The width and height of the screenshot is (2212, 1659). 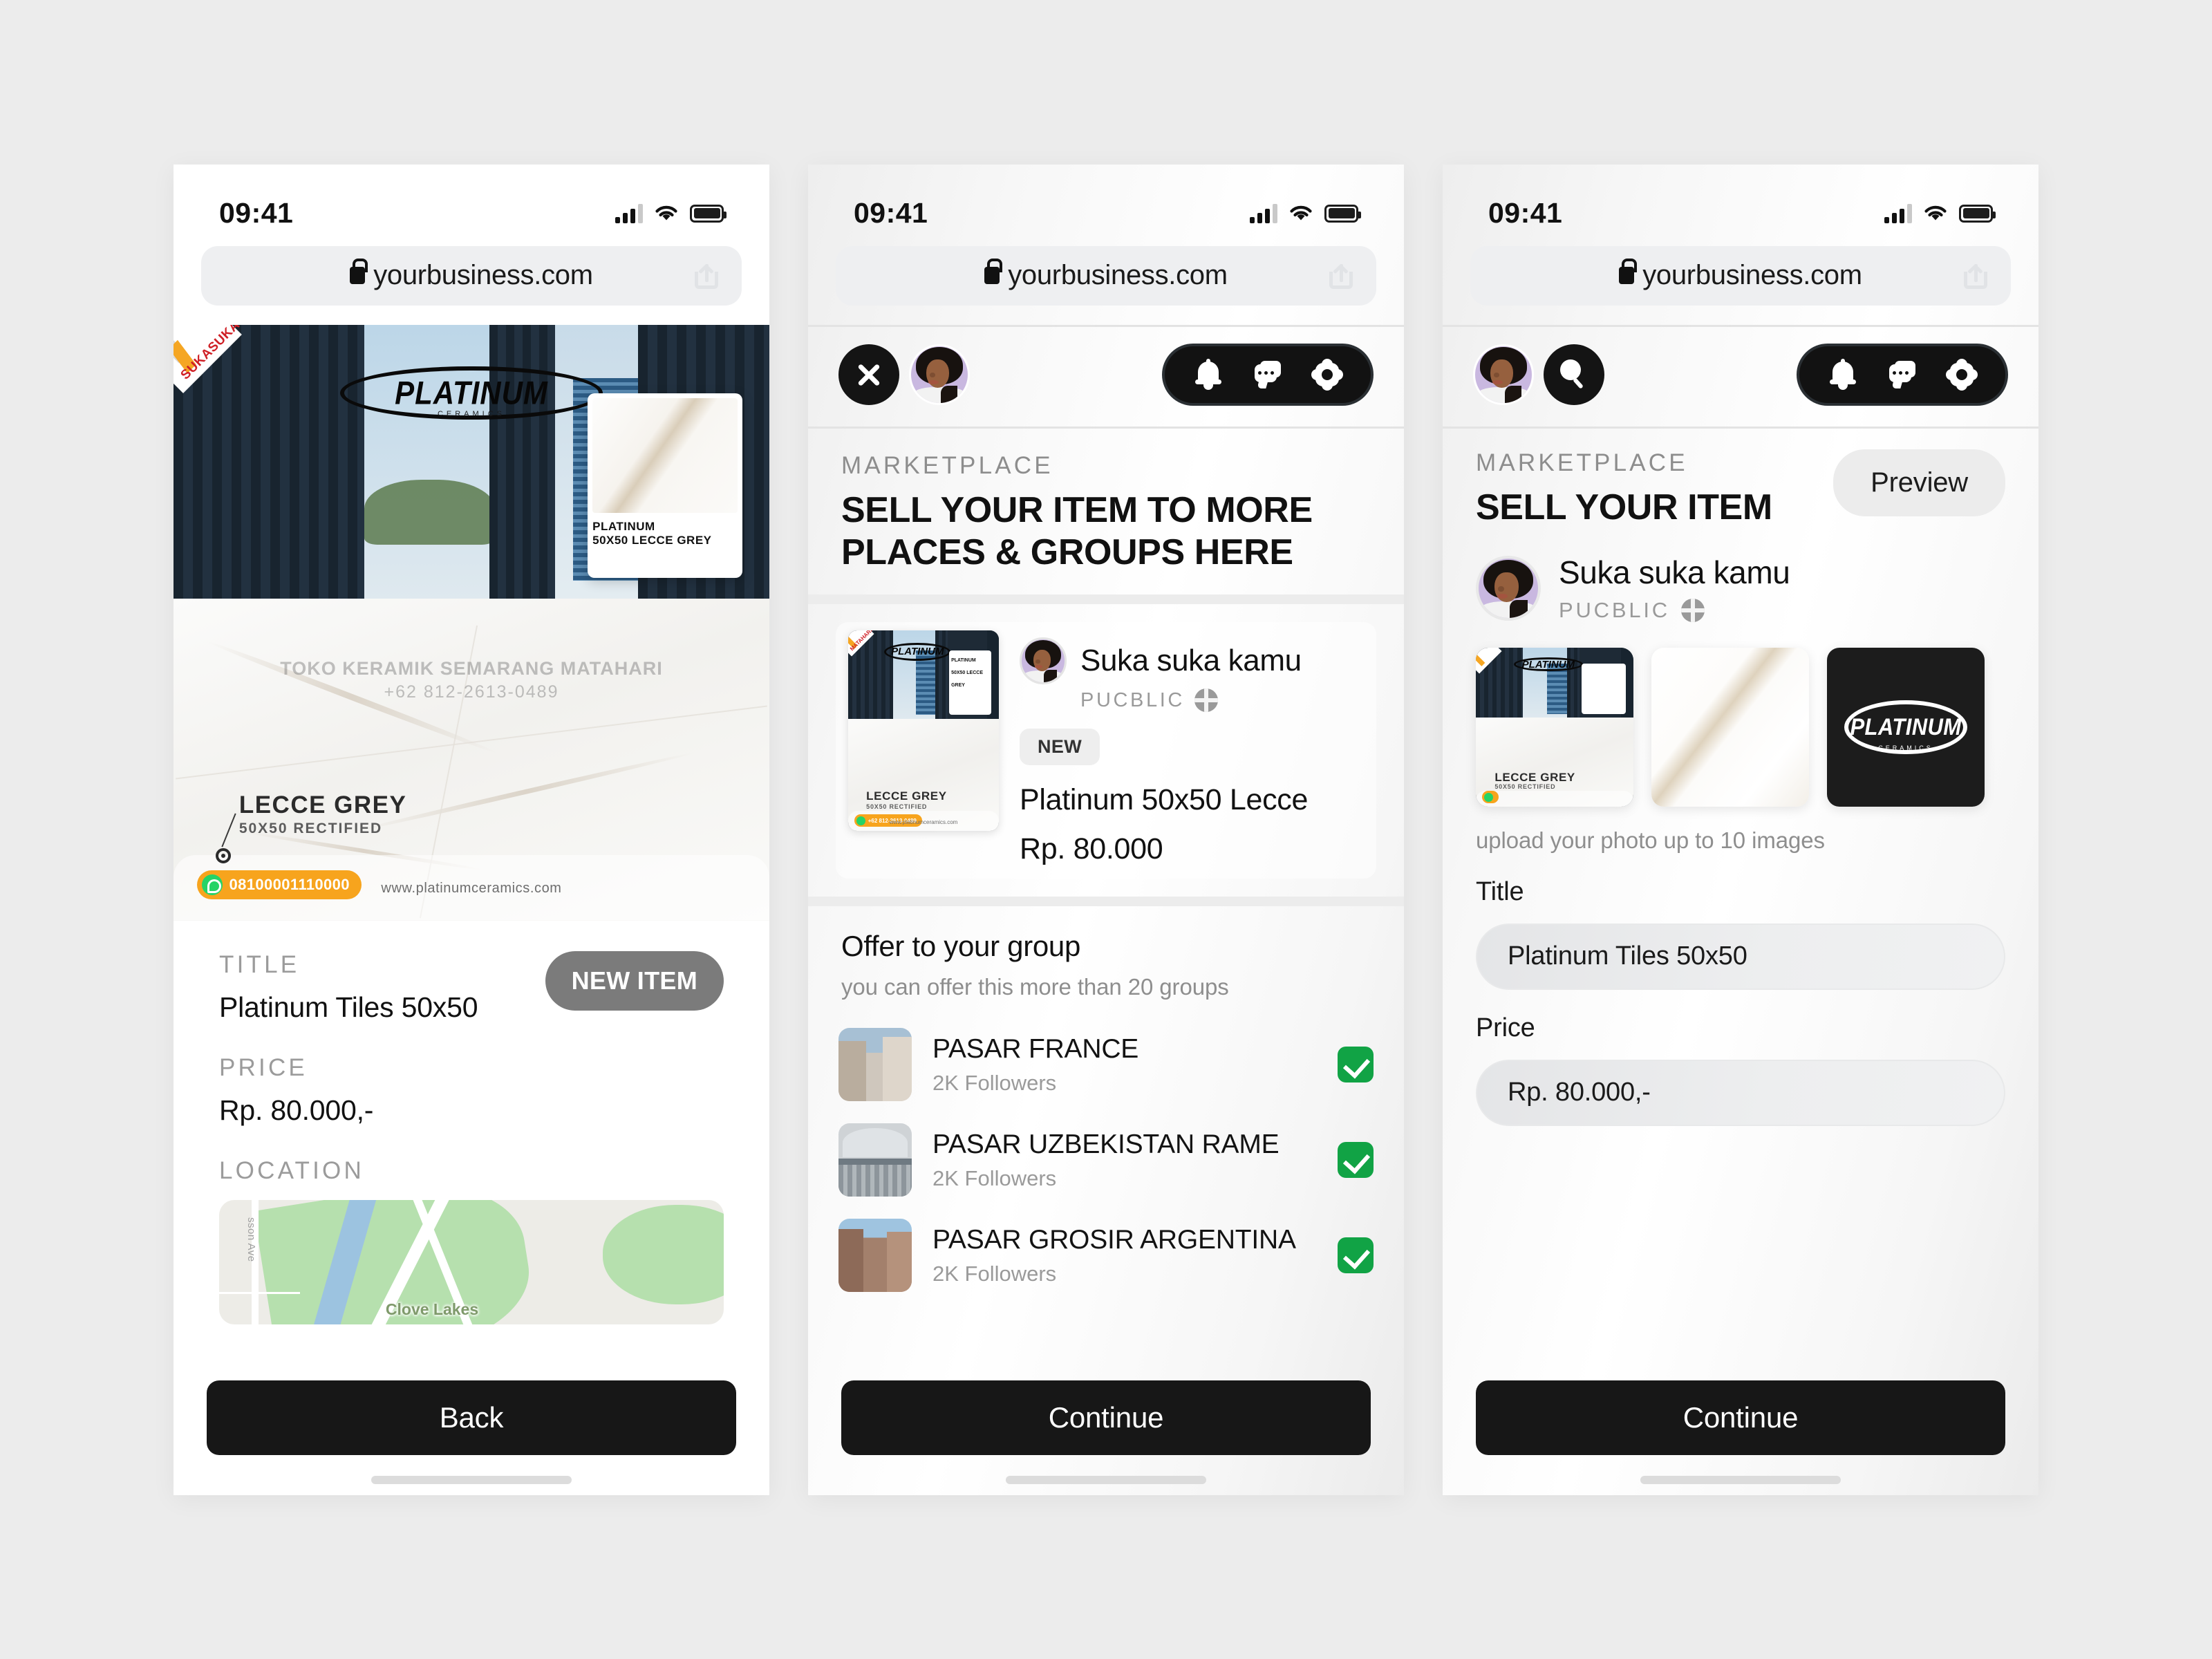 I want to click on title-label: TITLE, so click(x=259, y=964).